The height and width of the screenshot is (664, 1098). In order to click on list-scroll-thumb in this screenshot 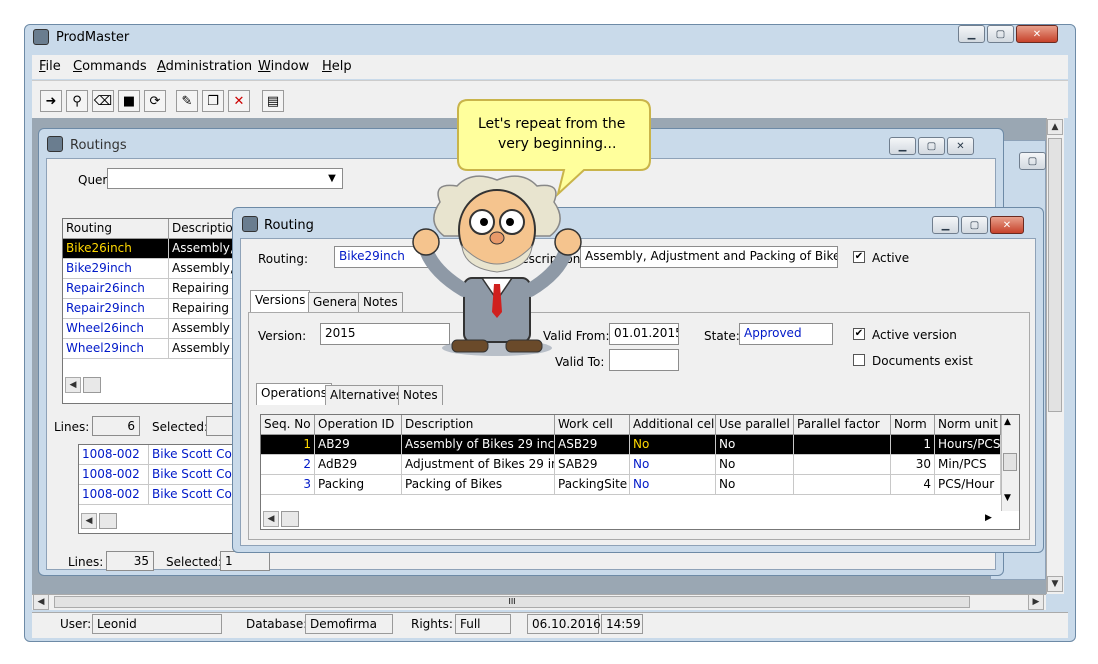, I will do `click(92, 385)`.